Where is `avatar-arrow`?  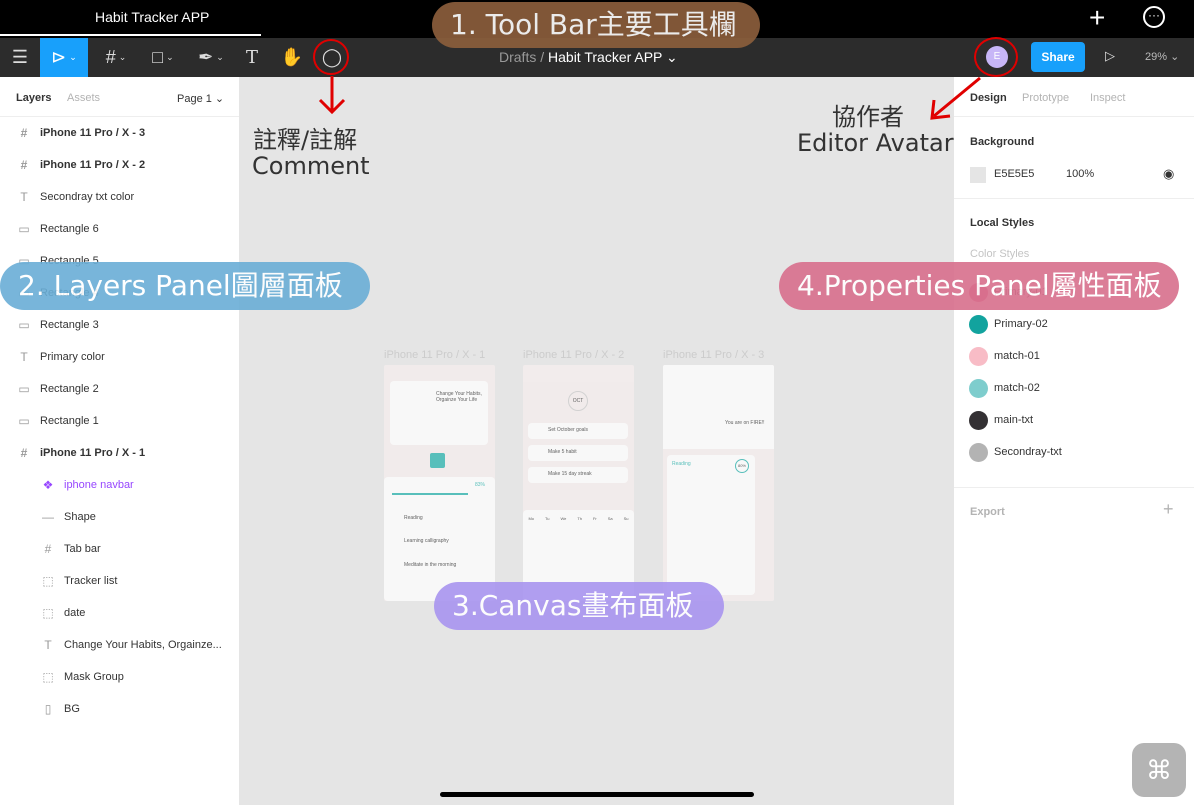 avatar-arrow is located at coordinates (955, 98).